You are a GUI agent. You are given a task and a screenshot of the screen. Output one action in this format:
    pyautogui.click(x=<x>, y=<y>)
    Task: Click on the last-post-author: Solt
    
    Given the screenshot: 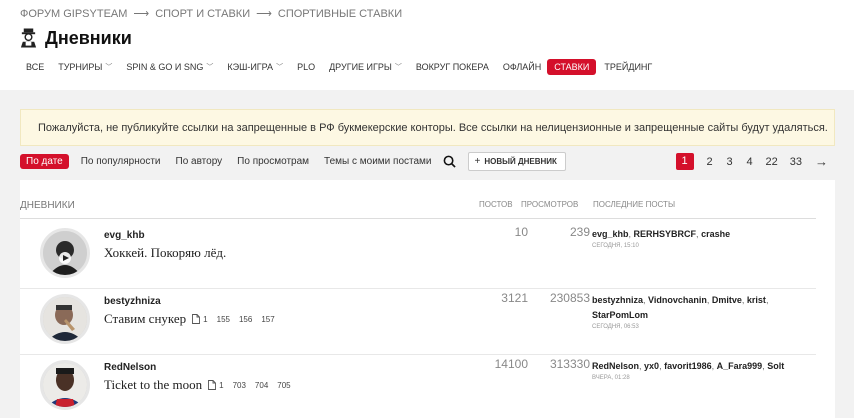 What is the action you would take?
    pyautogui.click(x=775, y=366)
    